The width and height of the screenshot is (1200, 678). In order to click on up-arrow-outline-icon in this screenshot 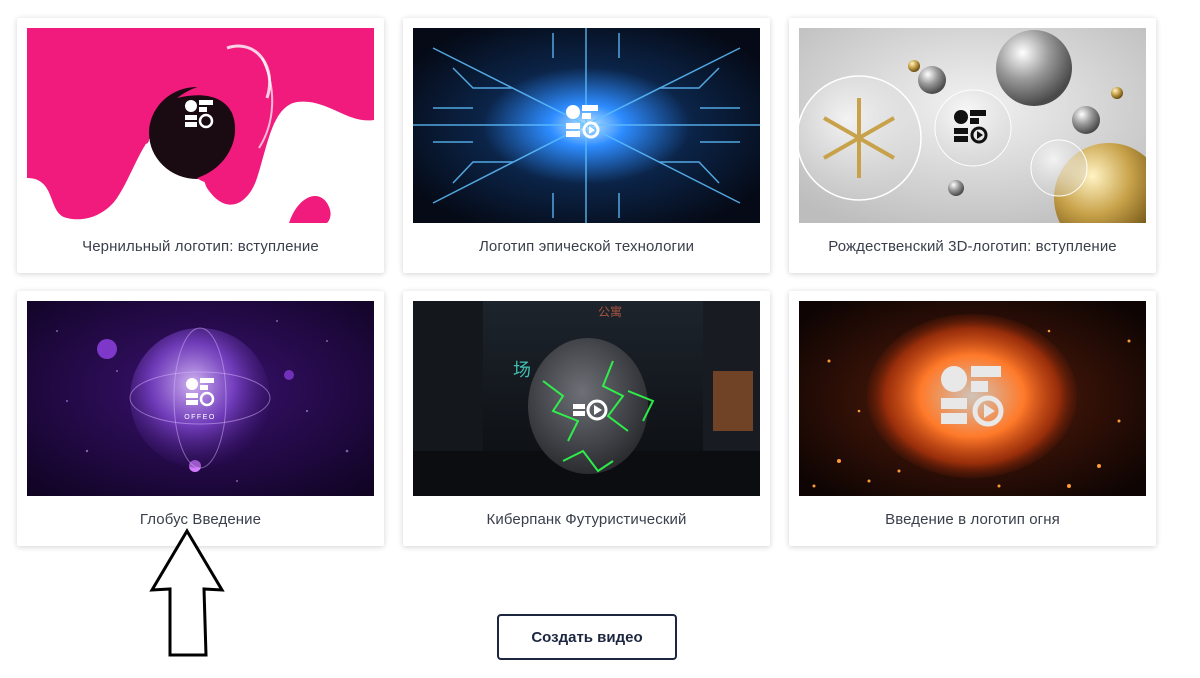, I will do `click(187, 592)`.